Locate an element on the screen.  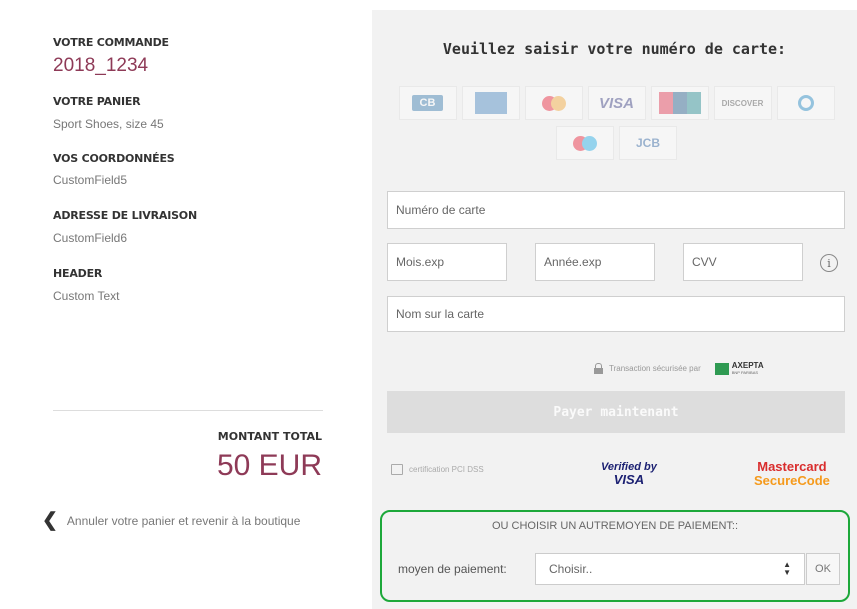
total-amount: 50 EUR is located at coordinates (269, 465).